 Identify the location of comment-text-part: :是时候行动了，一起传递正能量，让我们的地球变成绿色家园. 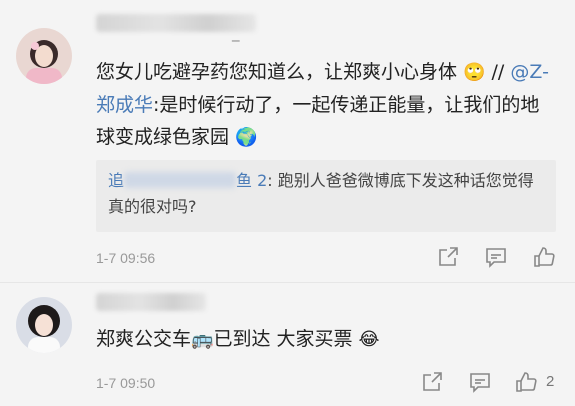
(318, 121).